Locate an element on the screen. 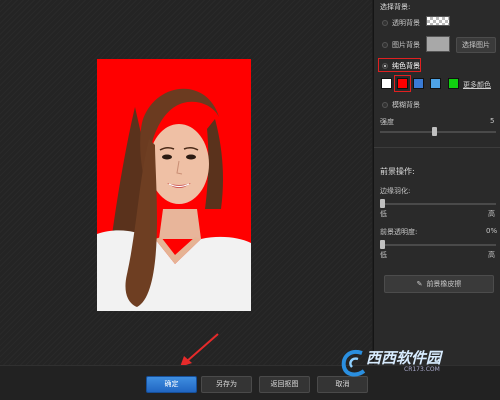  opacity-high-label: 高 is located at coordinates (491, 255).